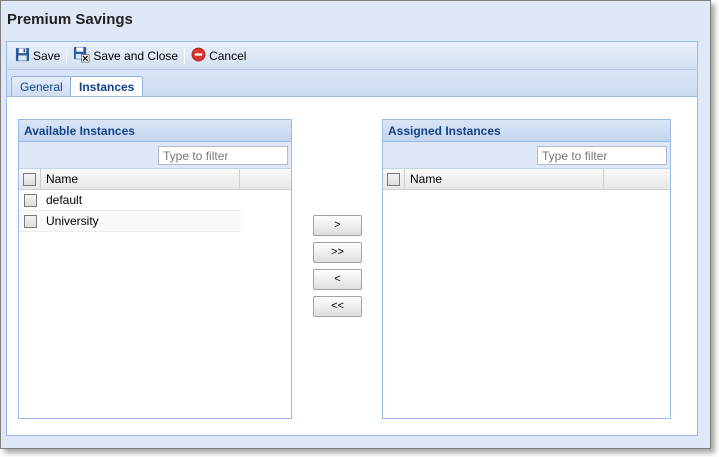  What do you see at coordinates (136, 55) in the screenshot?
I see `save-and-close-label: Save and Close` at bounding box center [136, 55].